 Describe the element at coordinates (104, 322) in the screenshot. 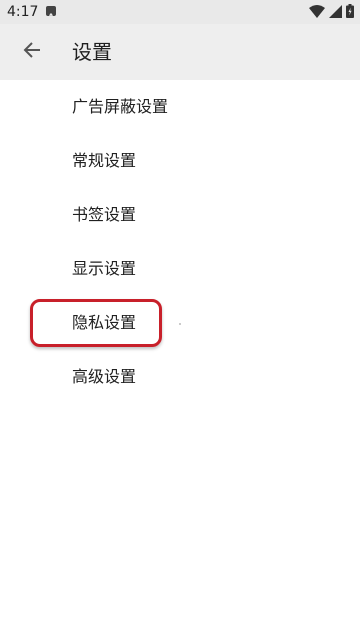

I see `settings-item-label: 隐私设置` at that location.